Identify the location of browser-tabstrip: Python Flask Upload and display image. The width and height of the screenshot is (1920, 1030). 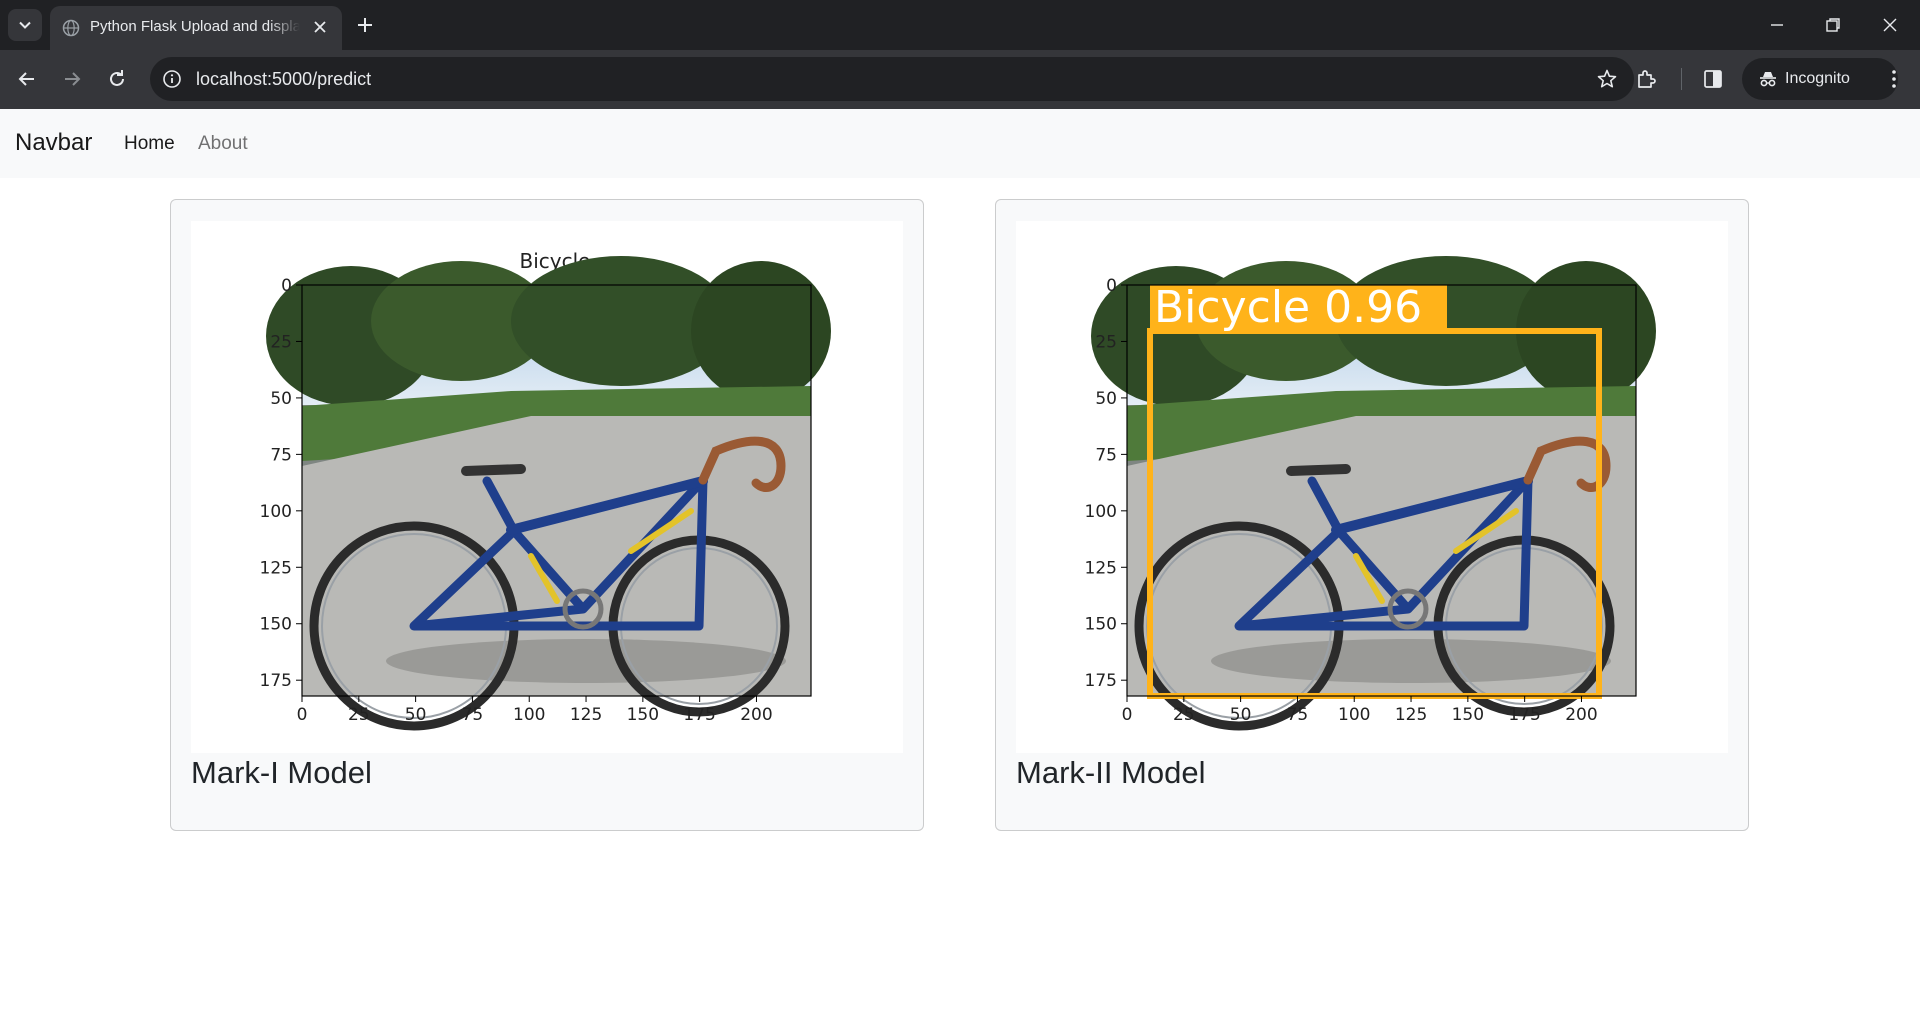
(960, 25).